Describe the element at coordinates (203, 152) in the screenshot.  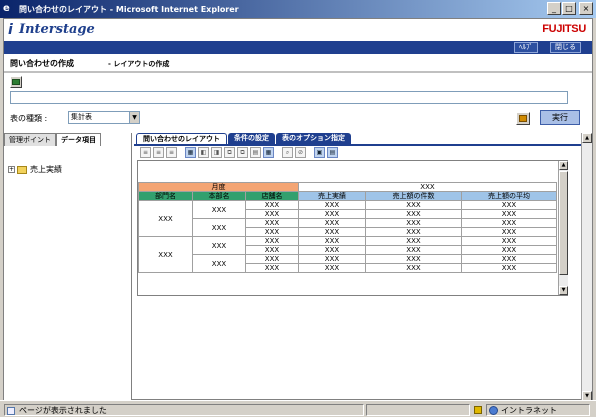
I see `move-left-icon: ◧` at that location.